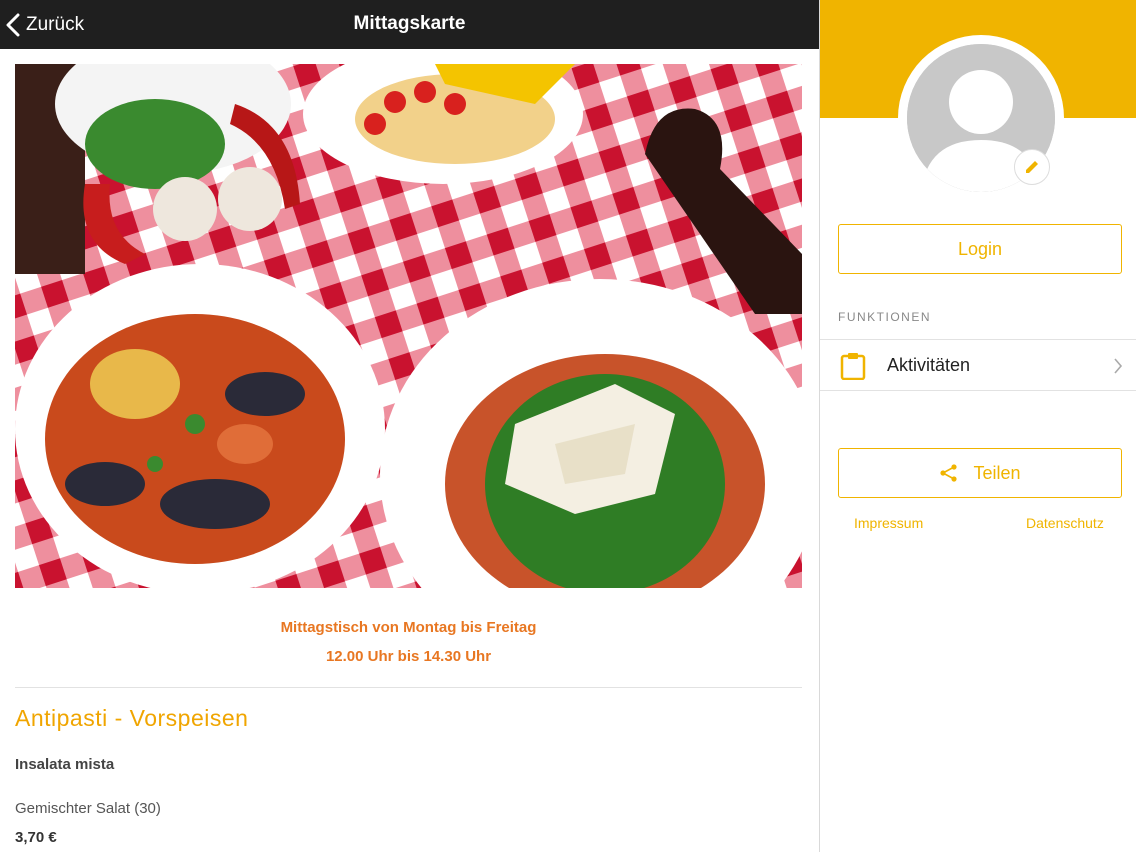 This screenshot has height=852, width=1136. Describe the element at coordinates (65, 764) in the screenshot. I see `menu-item-name: Insalata mista` at that location.